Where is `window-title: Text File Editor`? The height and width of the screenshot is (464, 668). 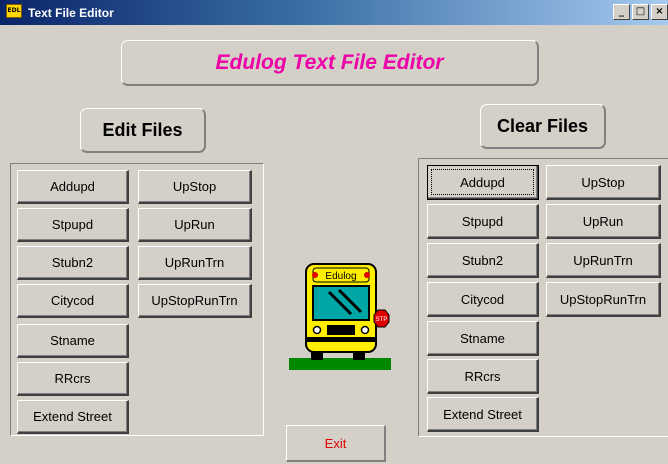
window-title: Text File Editor is located at coordinates (71, 12).